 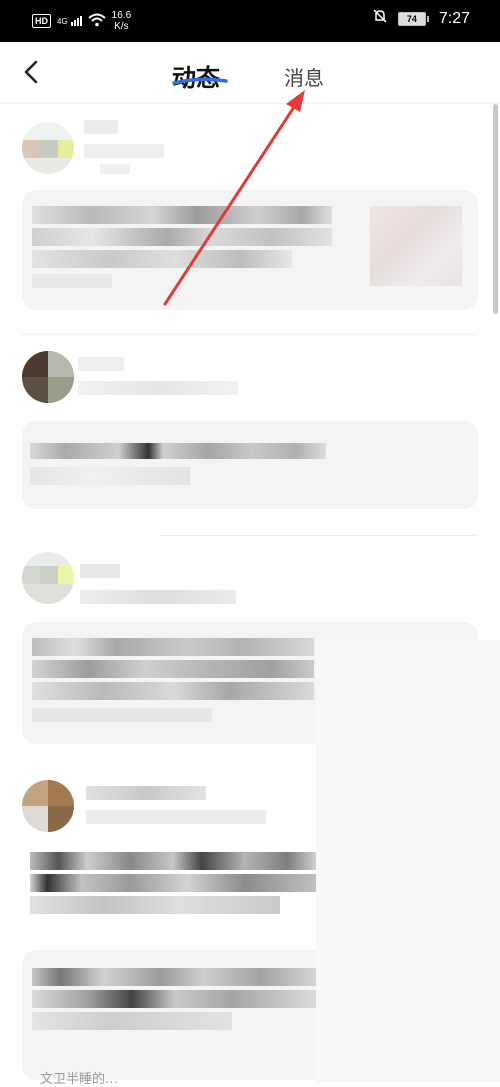 I want to click on status-bar: HD 4G 16.6 K/s 74 7:27, so click(x=250, y=21).